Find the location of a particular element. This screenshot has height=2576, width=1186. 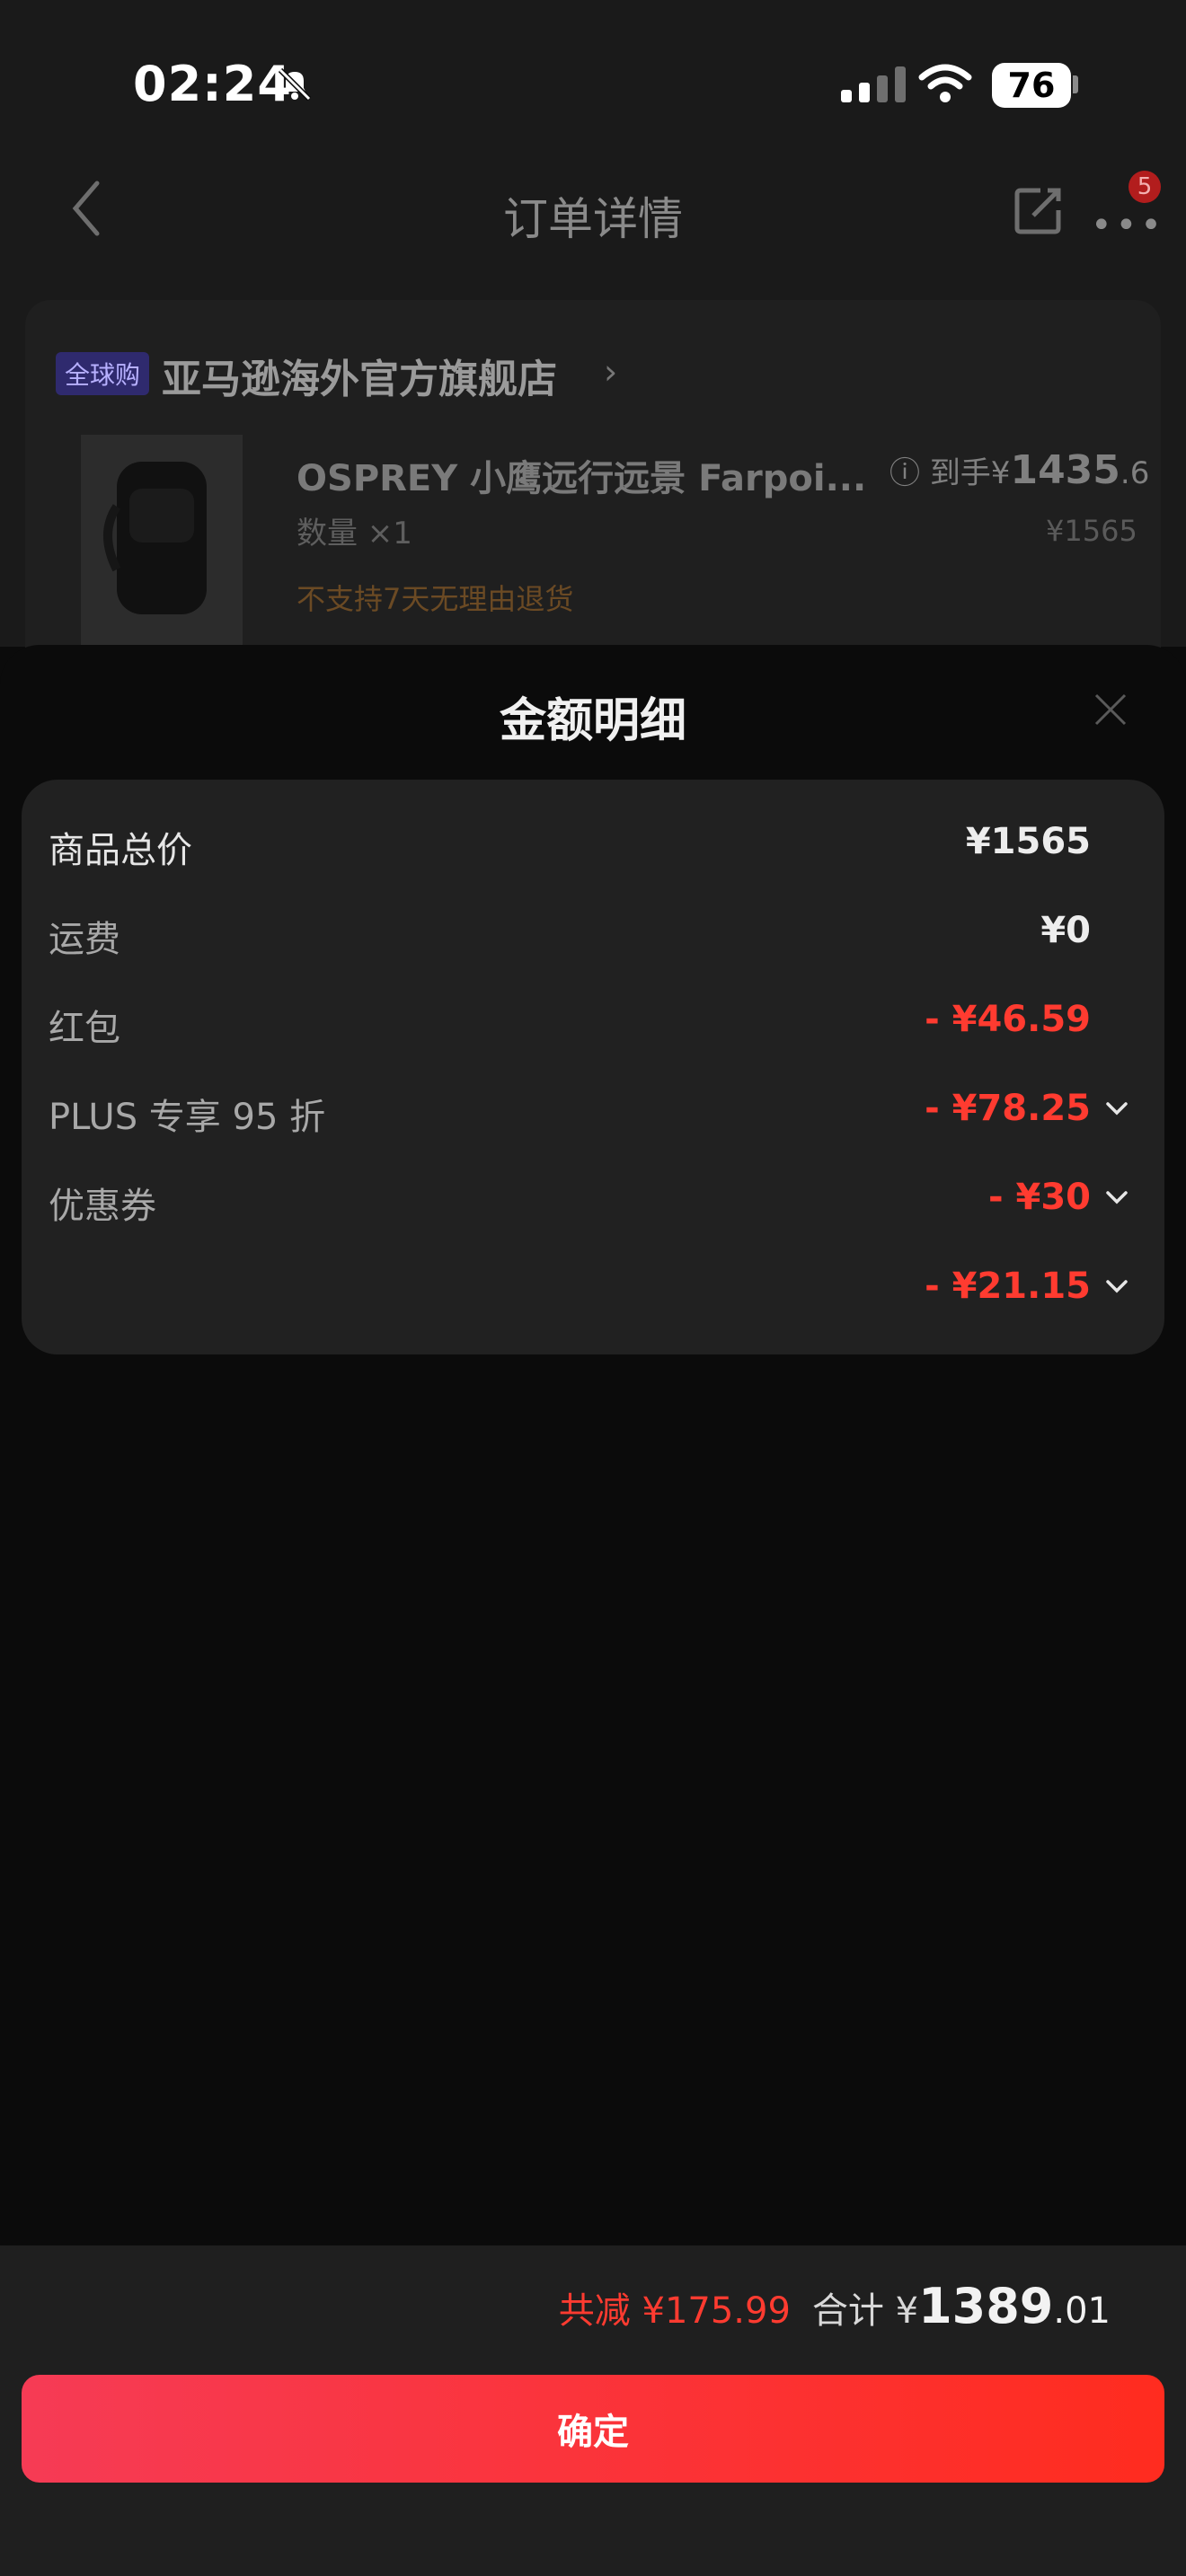

totals-summary: 共减 ¥175.99 合计 ¥1389.01 is located at coordinates (835, 2306).